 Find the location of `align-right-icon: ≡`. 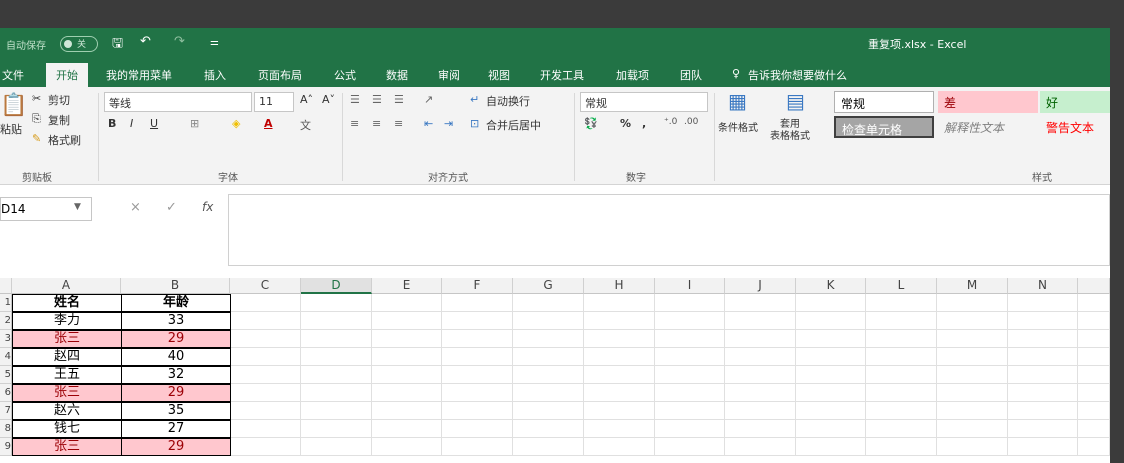

align-right-icon: ≡ is located at coordinates (398, 123).